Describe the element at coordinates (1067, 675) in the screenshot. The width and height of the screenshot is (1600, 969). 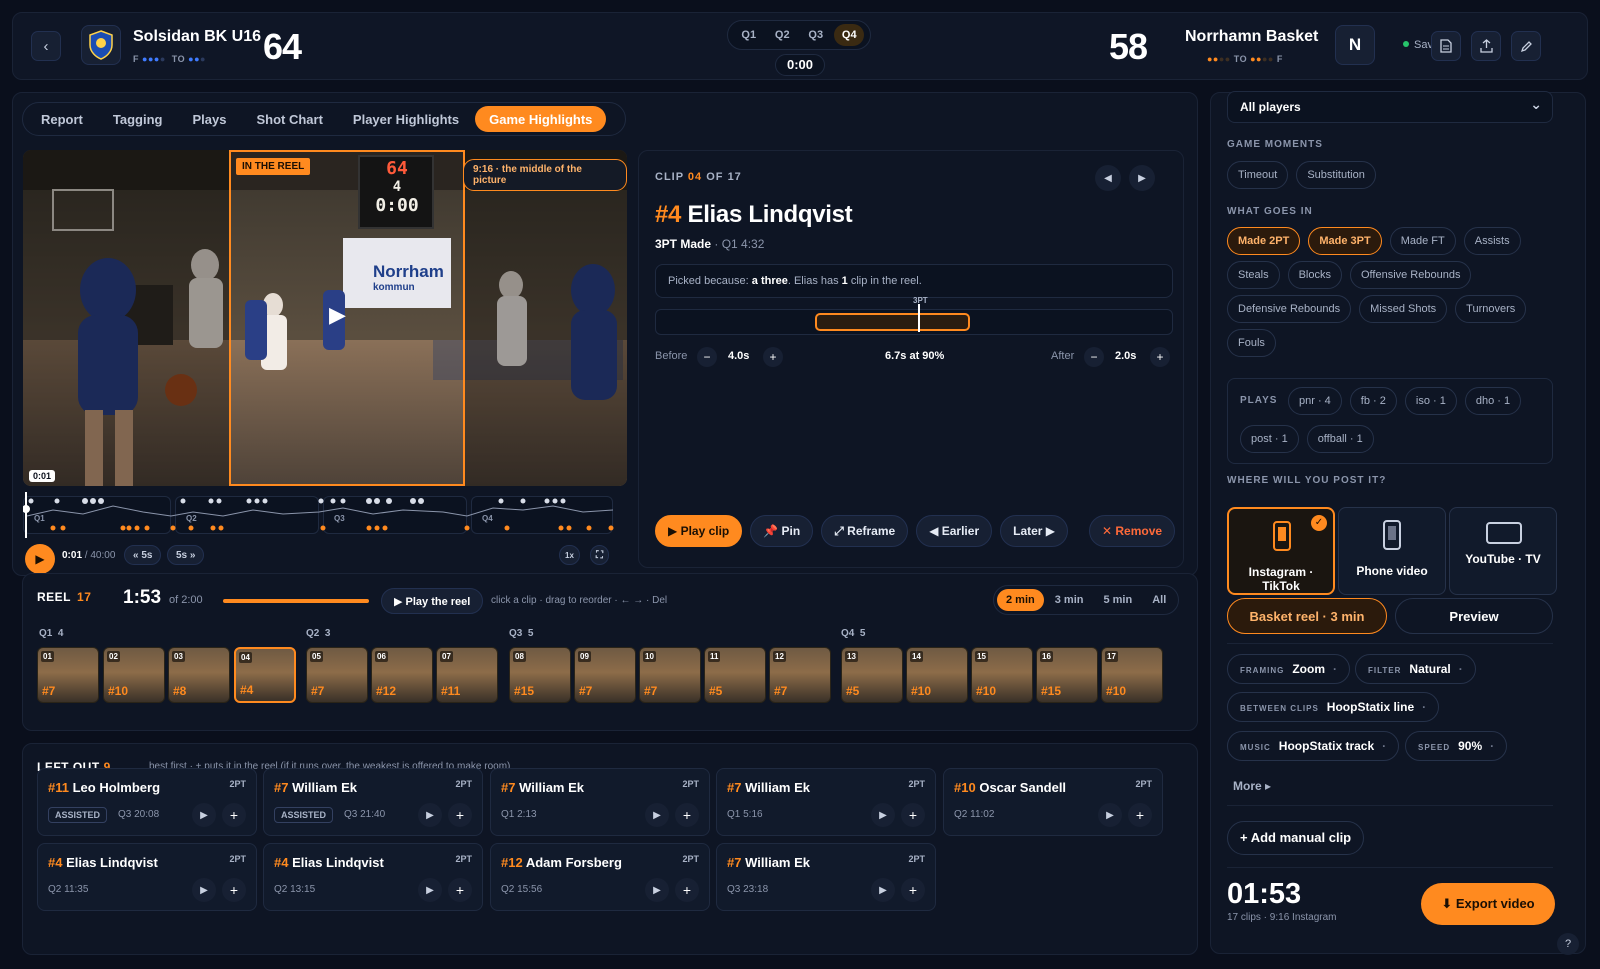
I see `reel-clip-thumbnail: 16 #15` at that location.